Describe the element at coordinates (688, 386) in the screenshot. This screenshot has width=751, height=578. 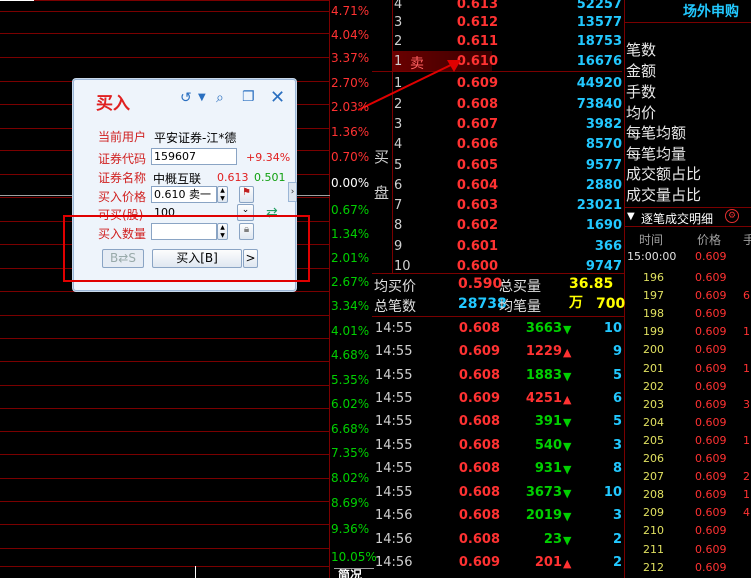
I see `detail-row: 202 0.609` at that location.